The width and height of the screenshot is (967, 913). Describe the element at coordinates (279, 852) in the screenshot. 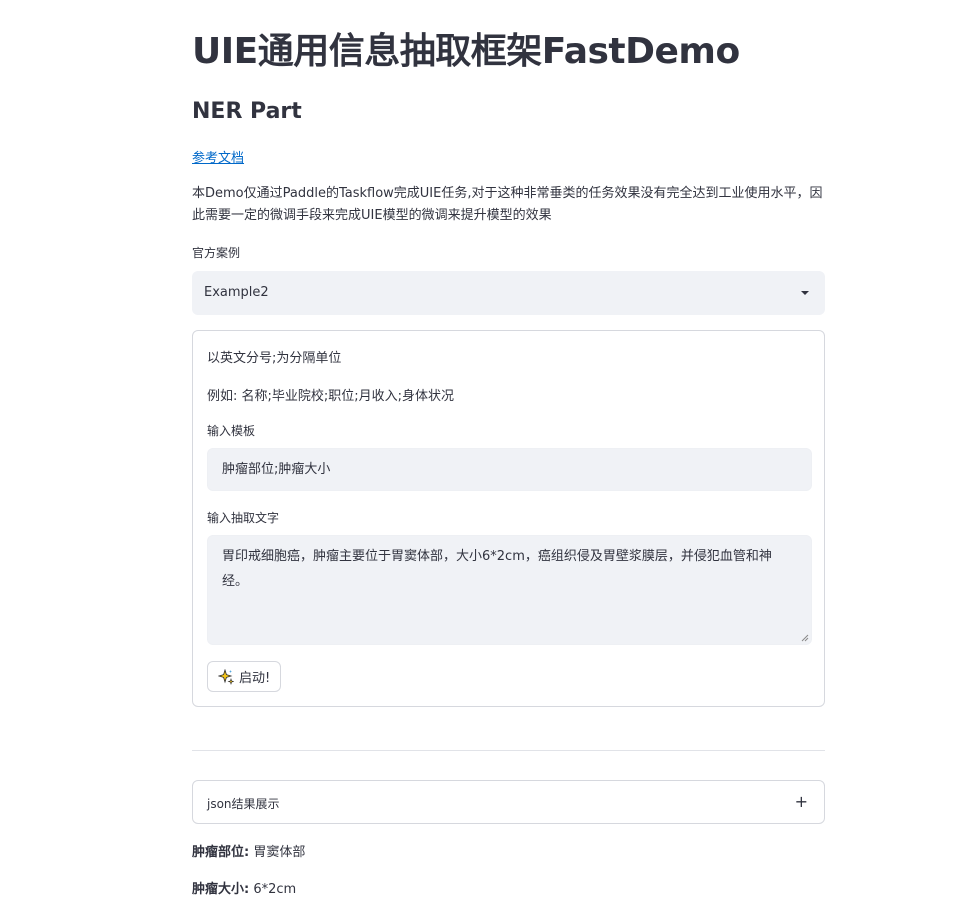

I see `result-value: 胃窦体部` at that location.